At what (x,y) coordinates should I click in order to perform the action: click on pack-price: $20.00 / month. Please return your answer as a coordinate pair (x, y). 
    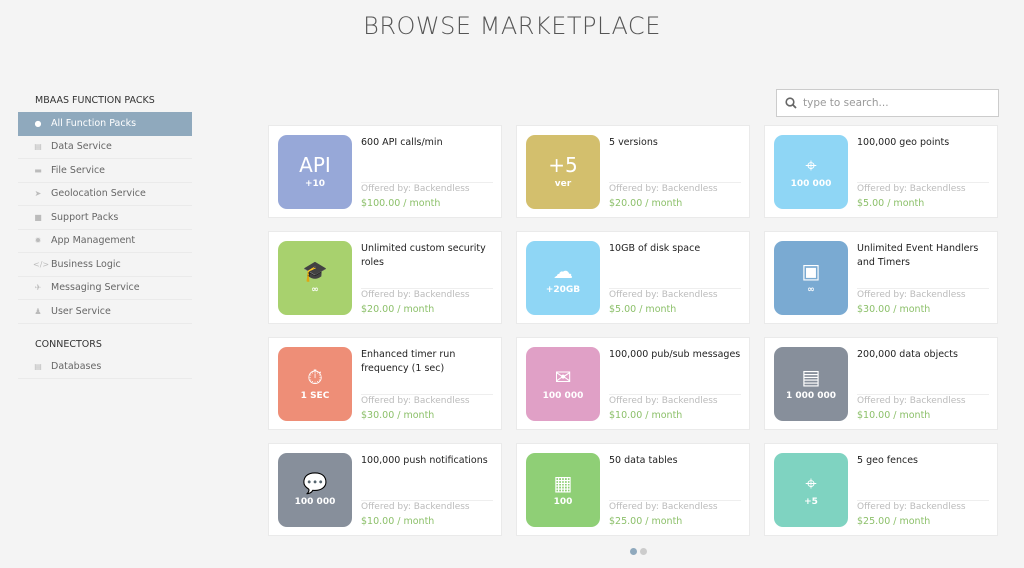
    Looking at the image, I should click on (398, 309).